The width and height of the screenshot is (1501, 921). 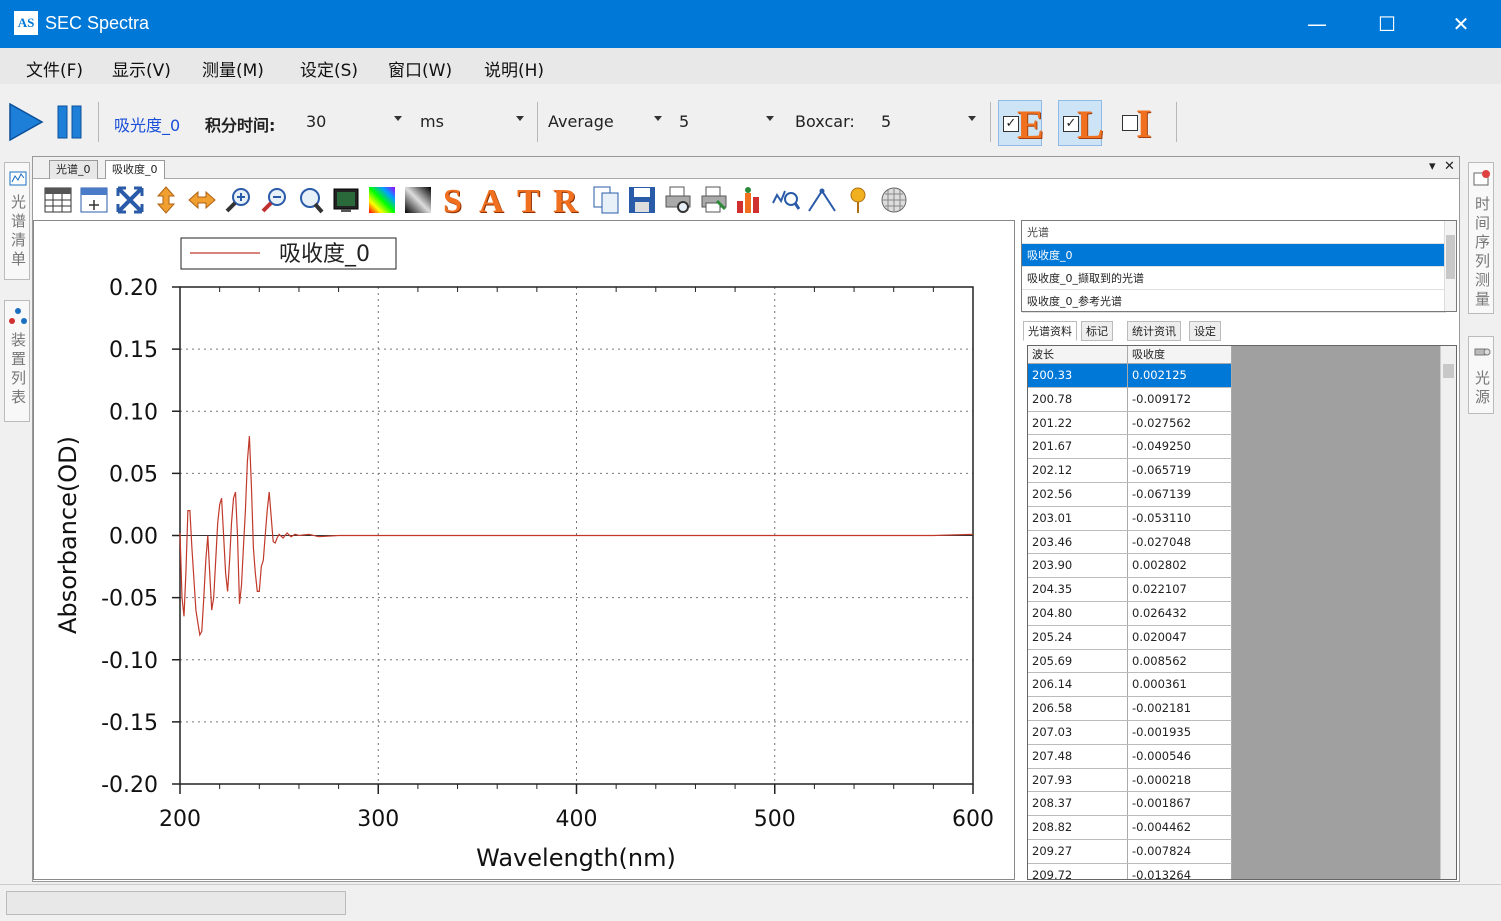 What do you see at coordinates (1180, 613) in the screenshot?
I see `absorbance-cell: 0.026432` at bounding box center [1180, 613].